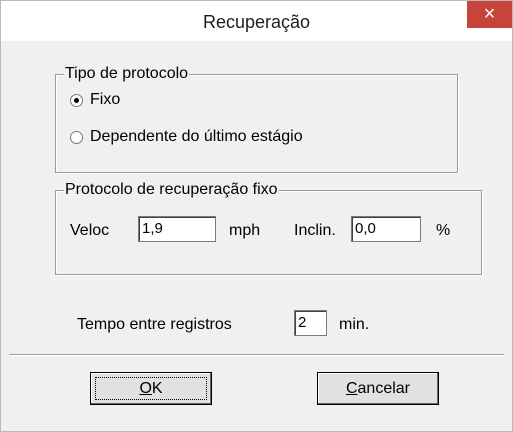  I want to click on cancel-button: Cancelar, so click(378, 388).